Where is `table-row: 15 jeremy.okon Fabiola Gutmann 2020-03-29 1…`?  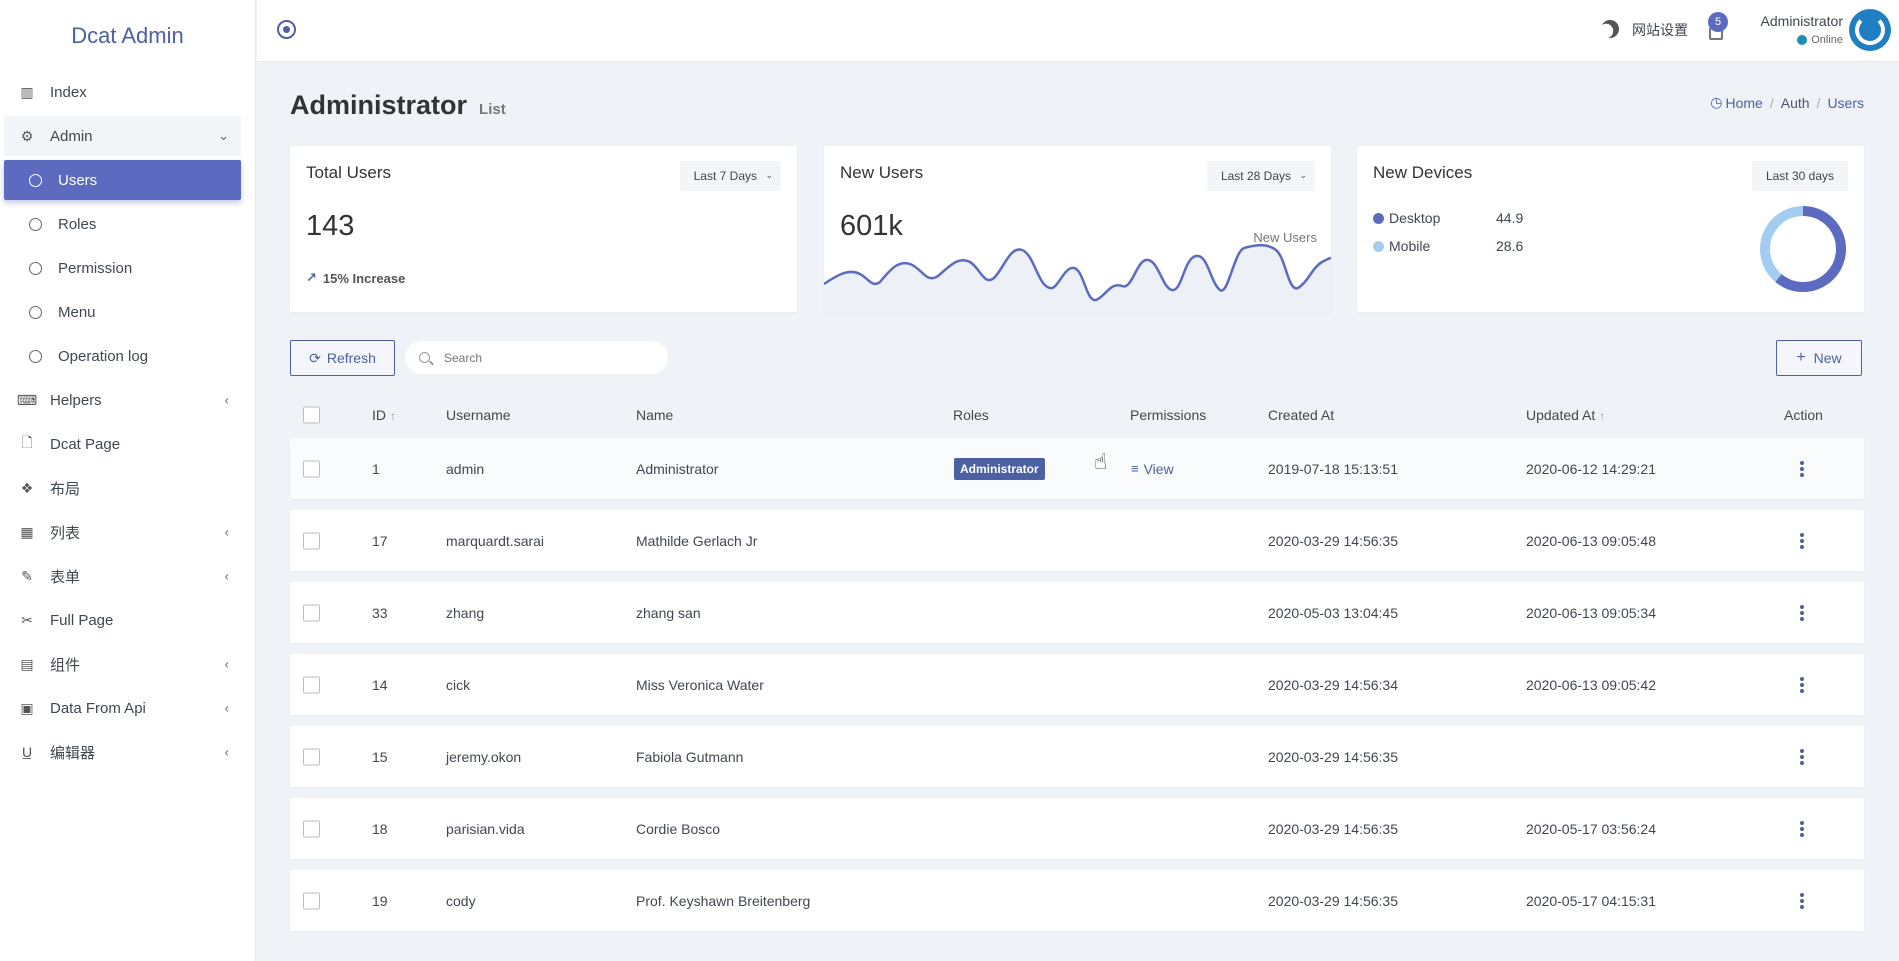 table-row: 15 jeremy.okon Fabiola Gutmann 2020-03-29 1… is located at coordinates (1077, 756).